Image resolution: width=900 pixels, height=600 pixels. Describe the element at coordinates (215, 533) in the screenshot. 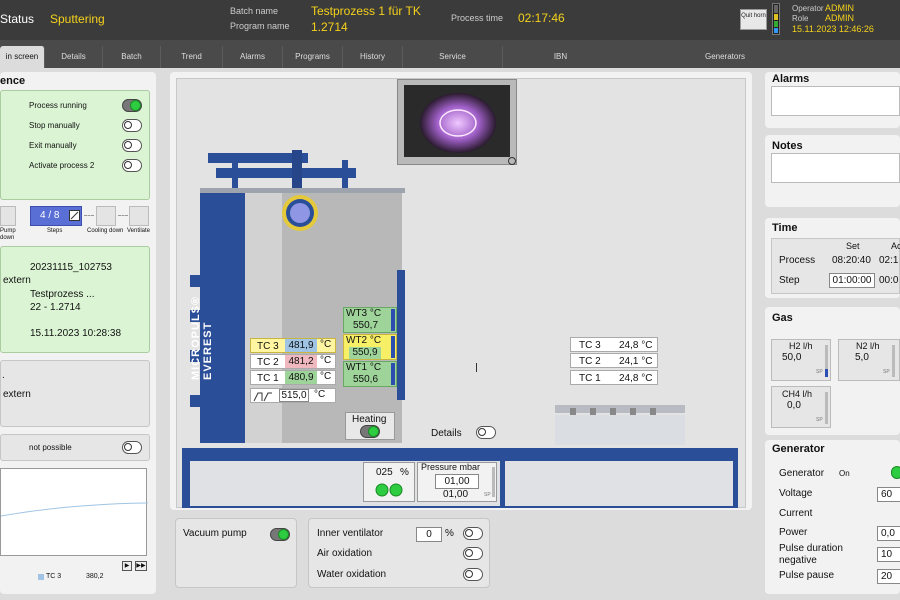

I see `vacuum-pump-label: Vacuum pump` at that location.